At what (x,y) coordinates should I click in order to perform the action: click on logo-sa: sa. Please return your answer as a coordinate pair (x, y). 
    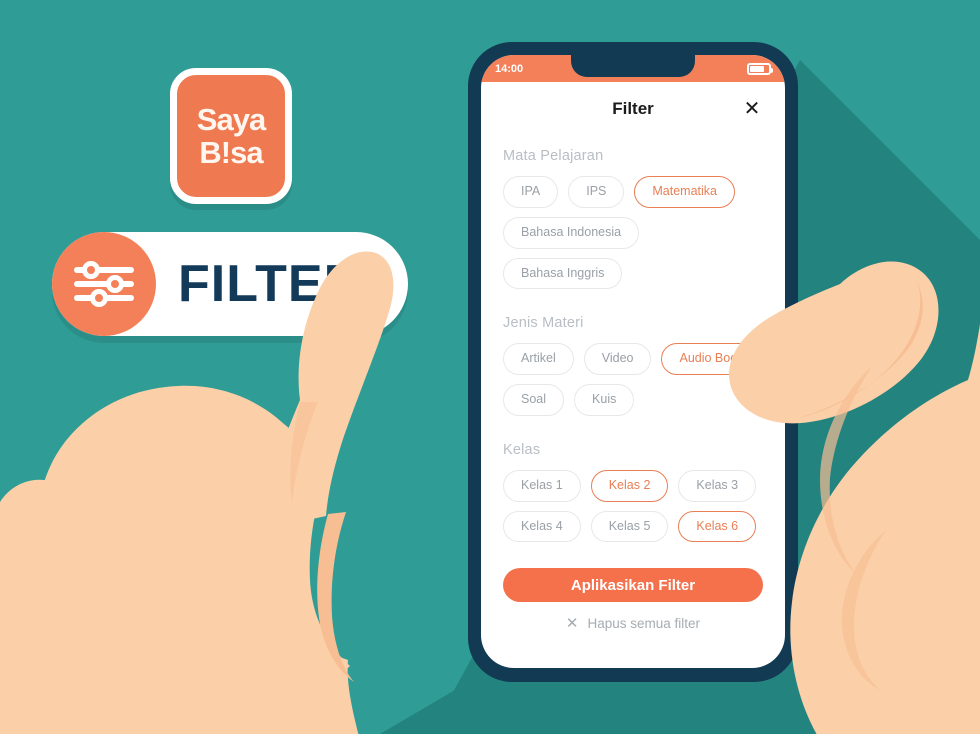
    Looking at the image, I should click on (246, 152).